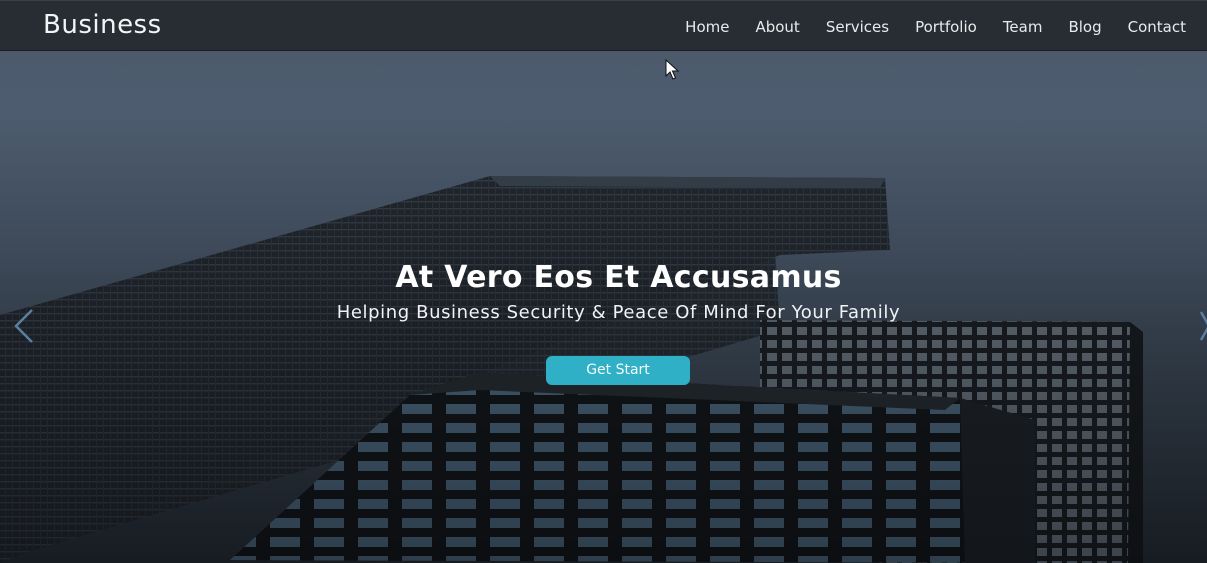 The width and height of the screenshot is (1207, 563). What do you see at coordinates (777, 27) in the screenshot?
I see `nav-link-about: About` at bounding box center [777, 27].